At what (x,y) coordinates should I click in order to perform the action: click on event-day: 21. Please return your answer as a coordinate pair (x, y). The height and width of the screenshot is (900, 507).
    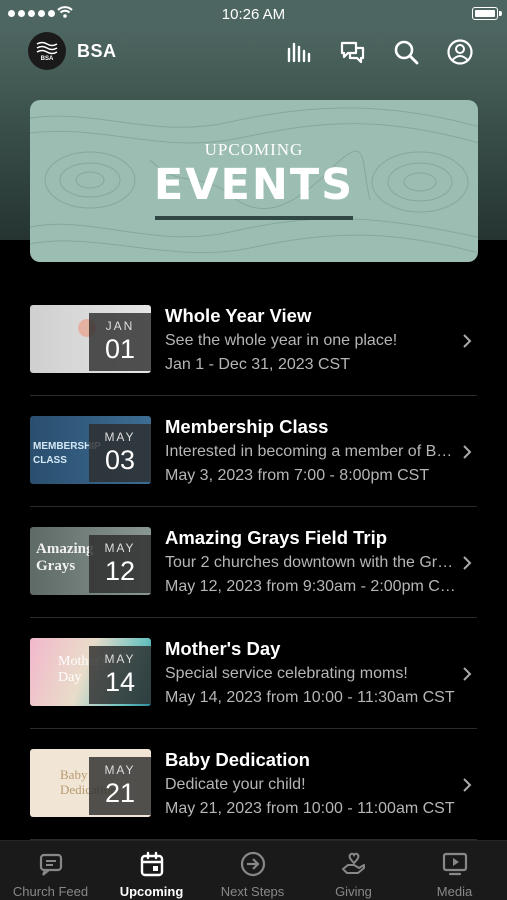
    Looking at the image, I should click on (120, 793).